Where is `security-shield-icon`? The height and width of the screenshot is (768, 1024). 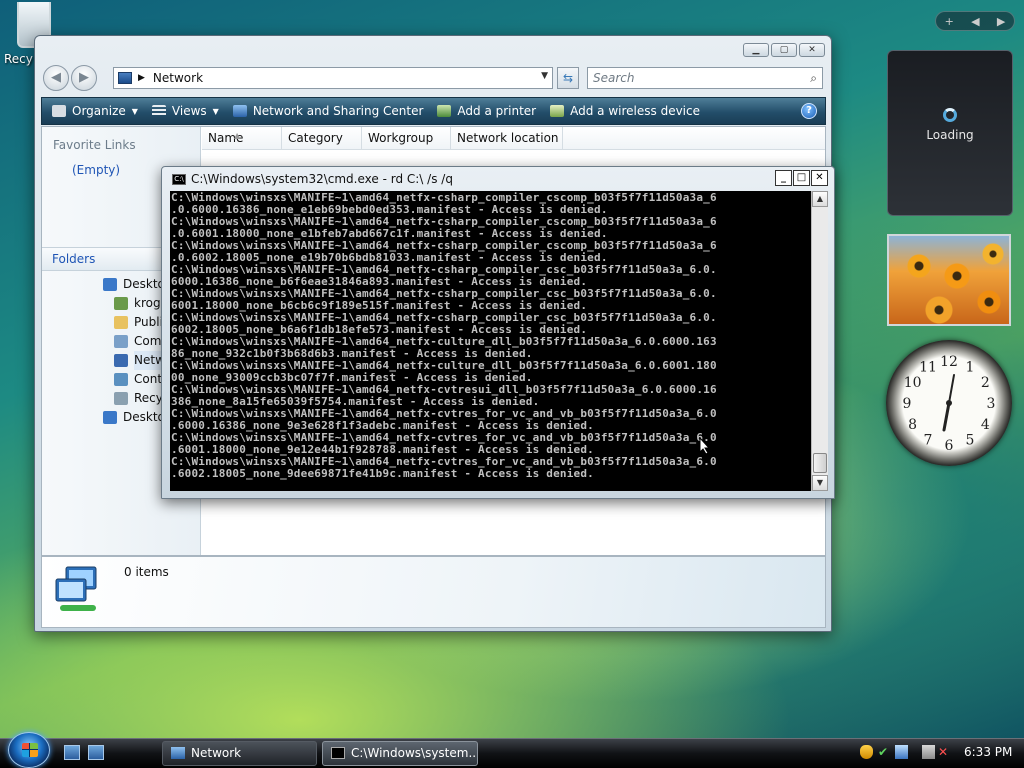 security-shield-icon is located at coordinates (866, 752).